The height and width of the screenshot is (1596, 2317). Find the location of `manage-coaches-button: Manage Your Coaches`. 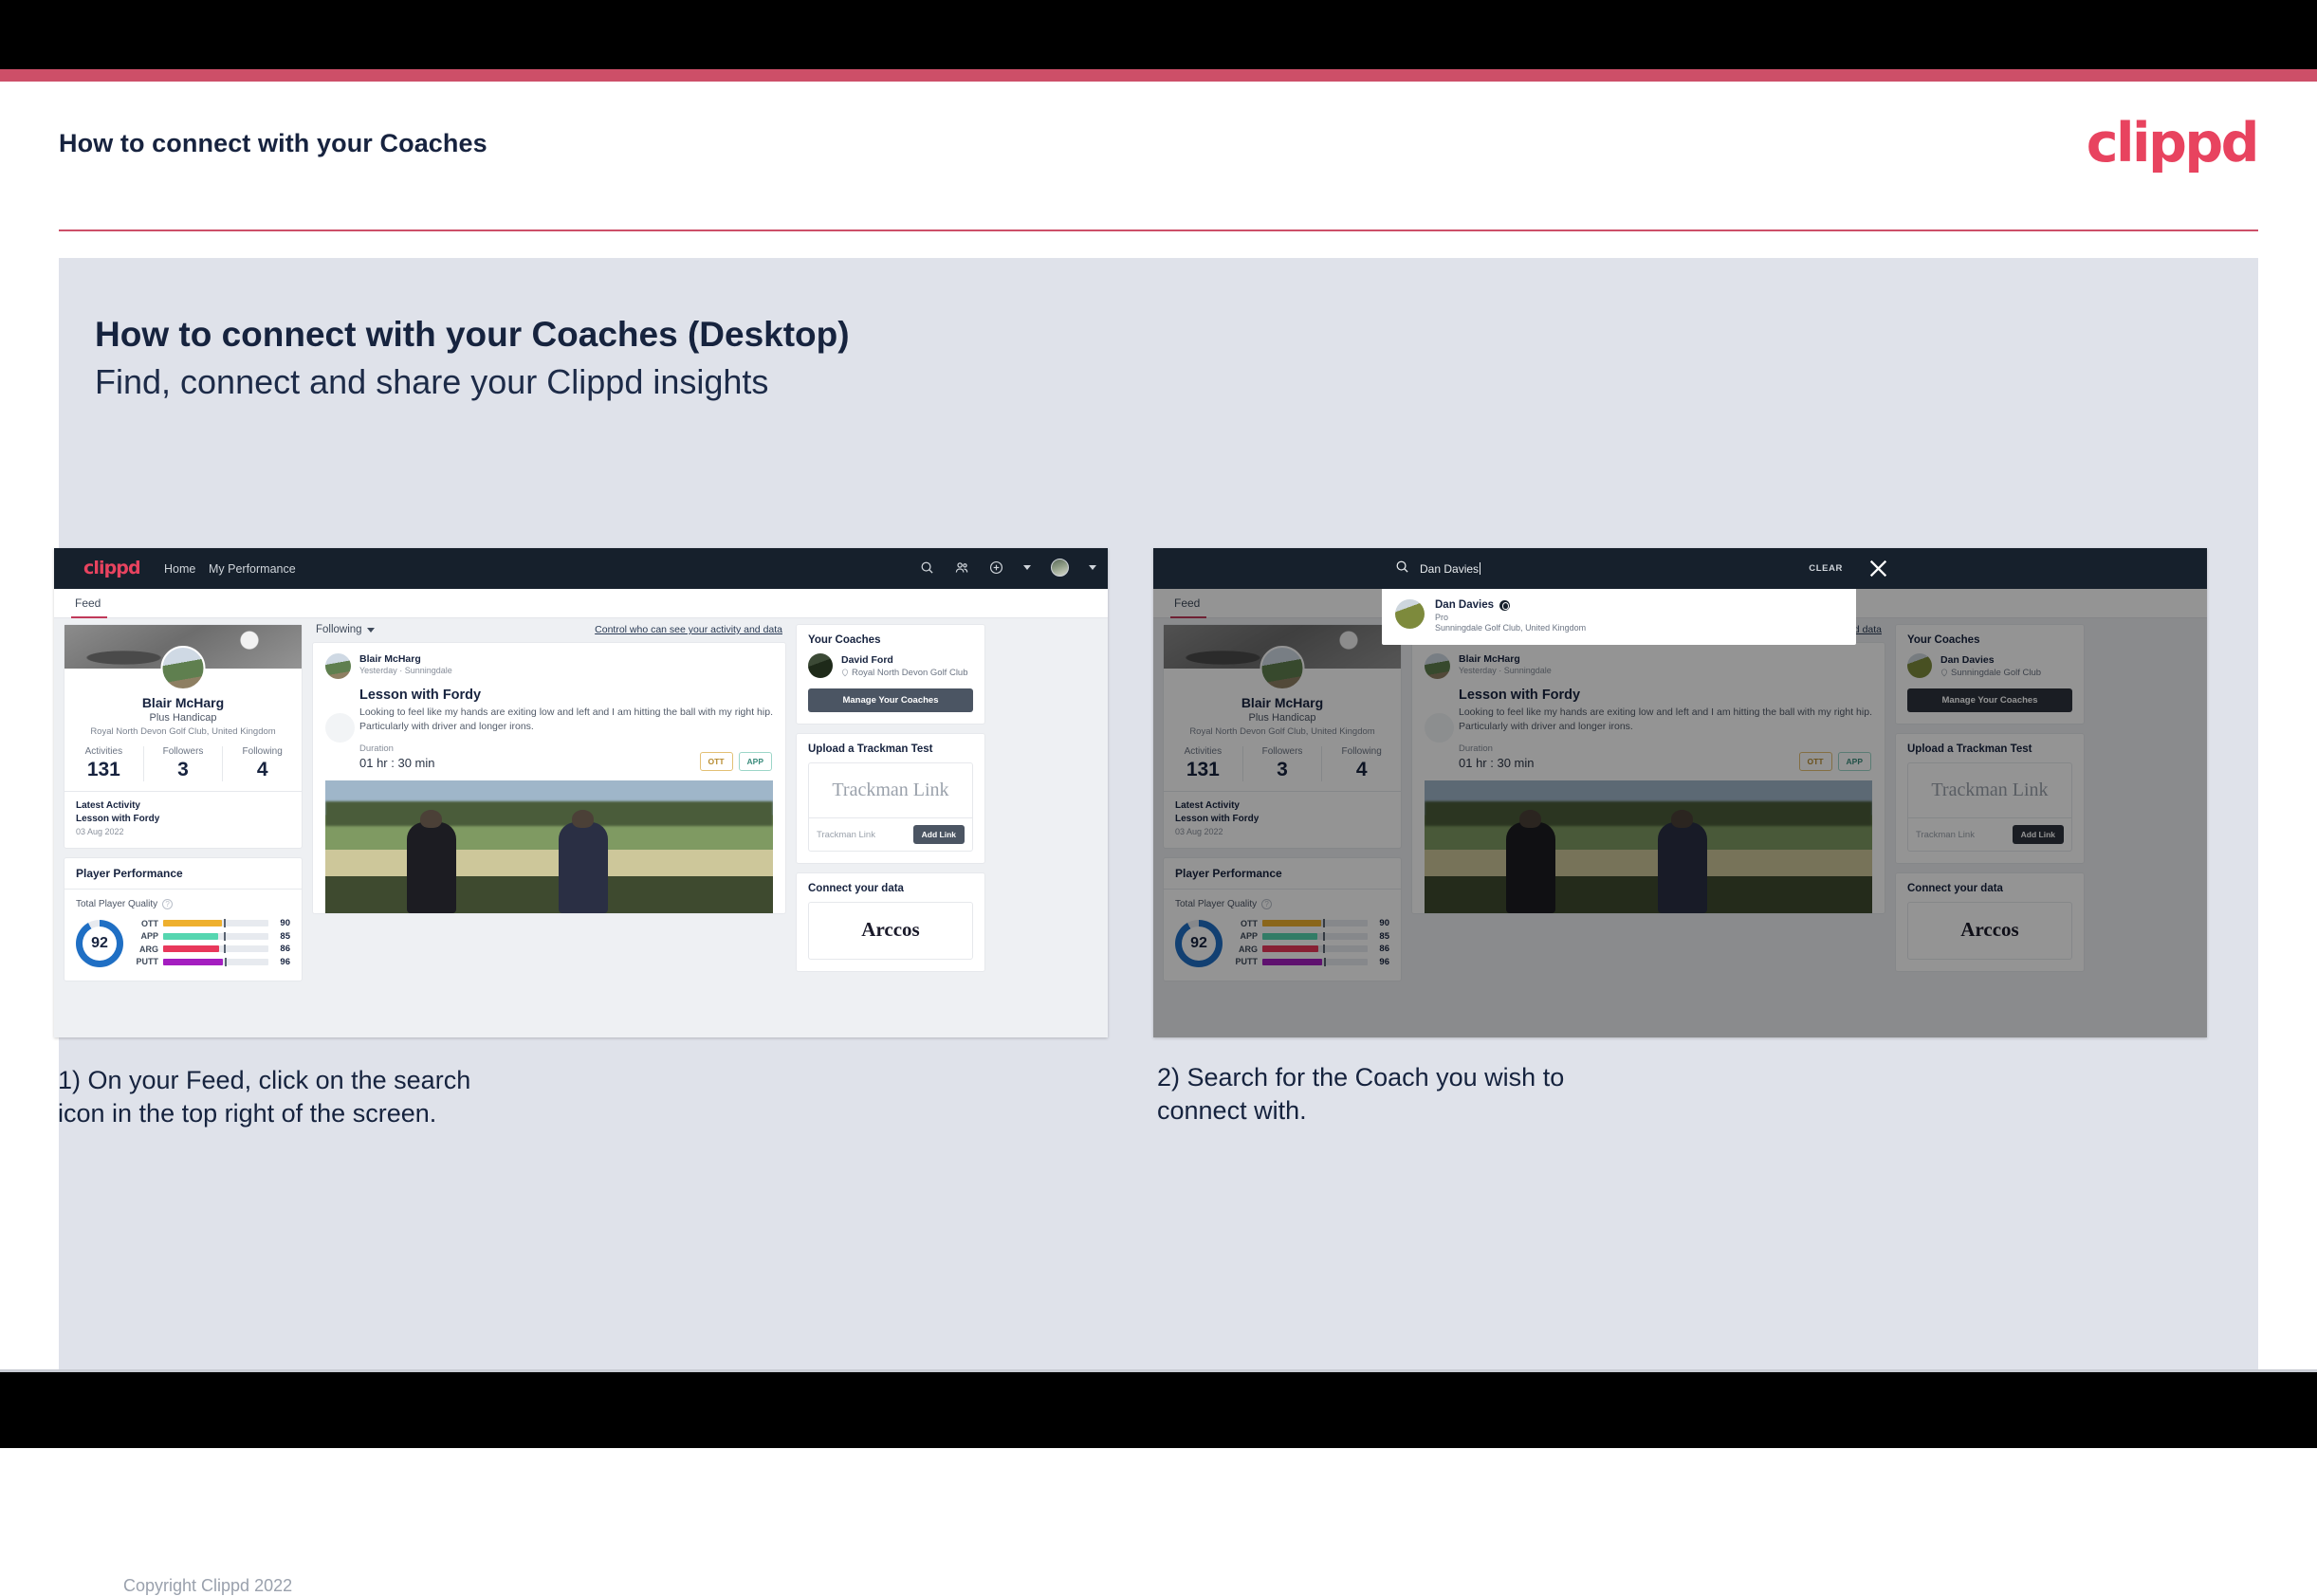

manage-coaches-button: Manage Your Coaches is located at coordinates (890, 700).